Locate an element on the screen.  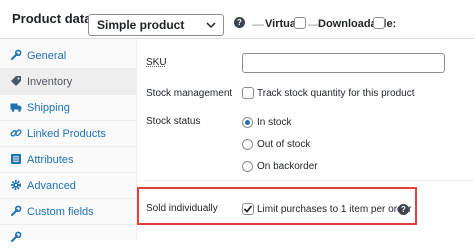
link-icon is located at coordinates (16, 133).